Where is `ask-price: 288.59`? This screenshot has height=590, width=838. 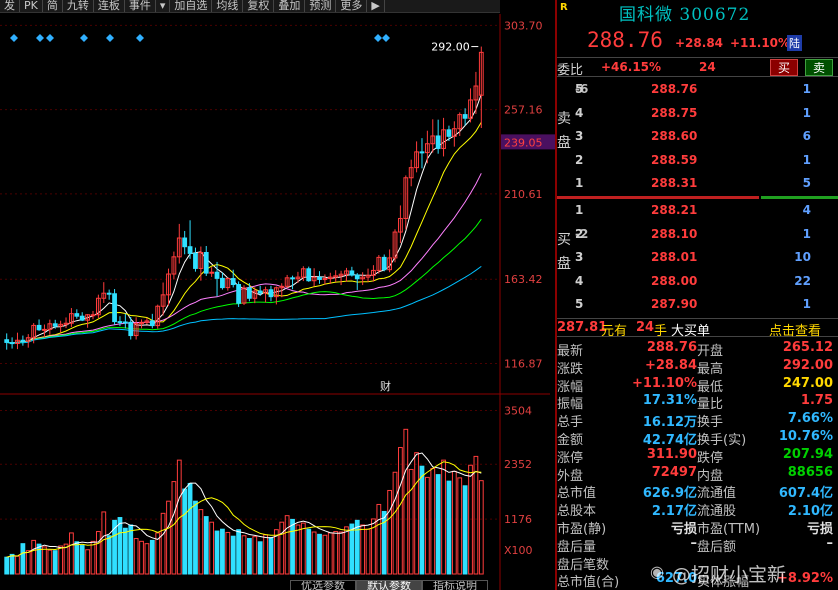 ask-price: 288.59 is located at coordinates (674, 159).